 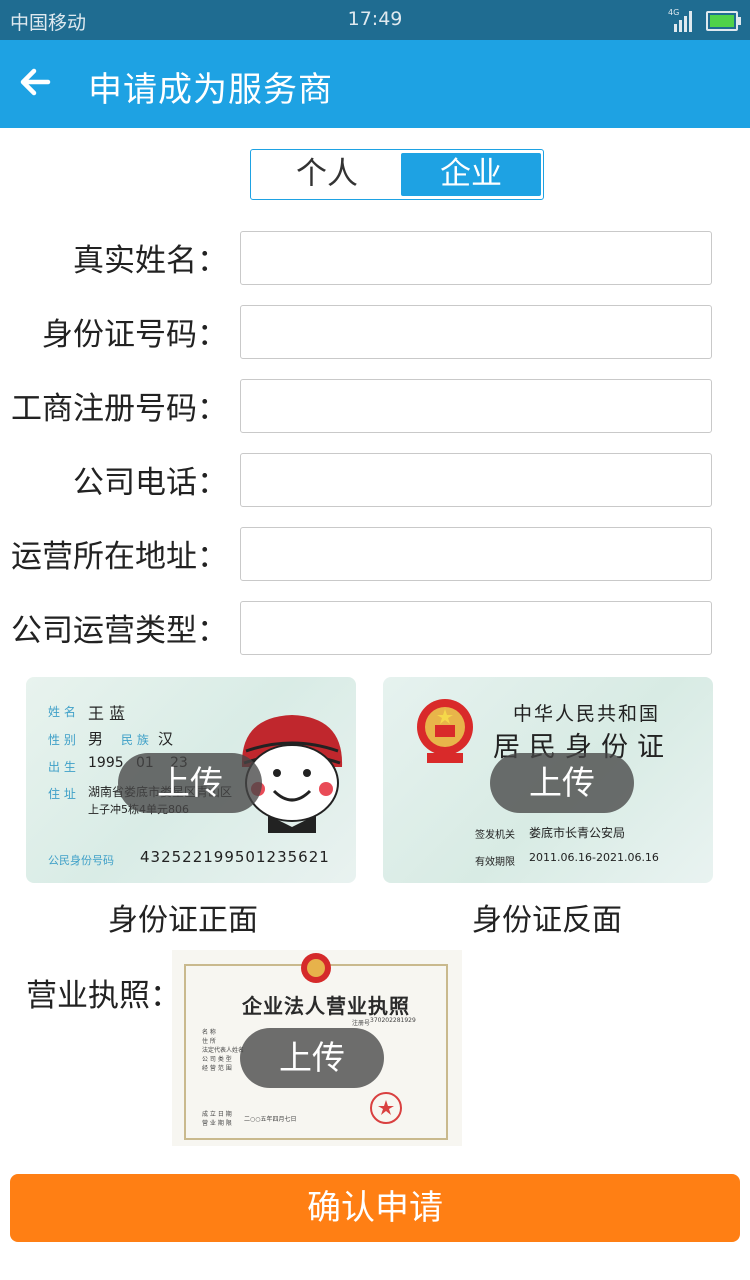 I want to click on license-key-legal-rep: 法定代表人姓名, so click(x=223, y=1050).